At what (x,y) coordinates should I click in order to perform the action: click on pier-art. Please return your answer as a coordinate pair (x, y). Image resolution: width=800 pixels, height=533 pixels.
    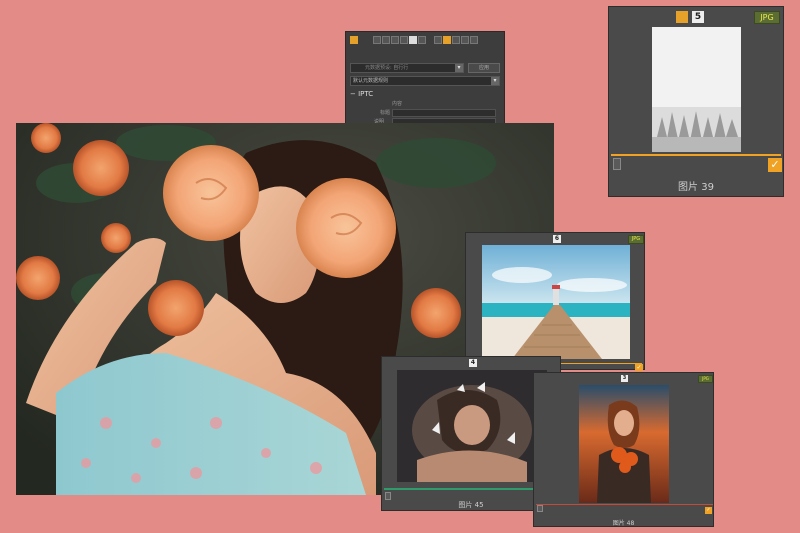
    Looking at the image, I should click on (556, 302).